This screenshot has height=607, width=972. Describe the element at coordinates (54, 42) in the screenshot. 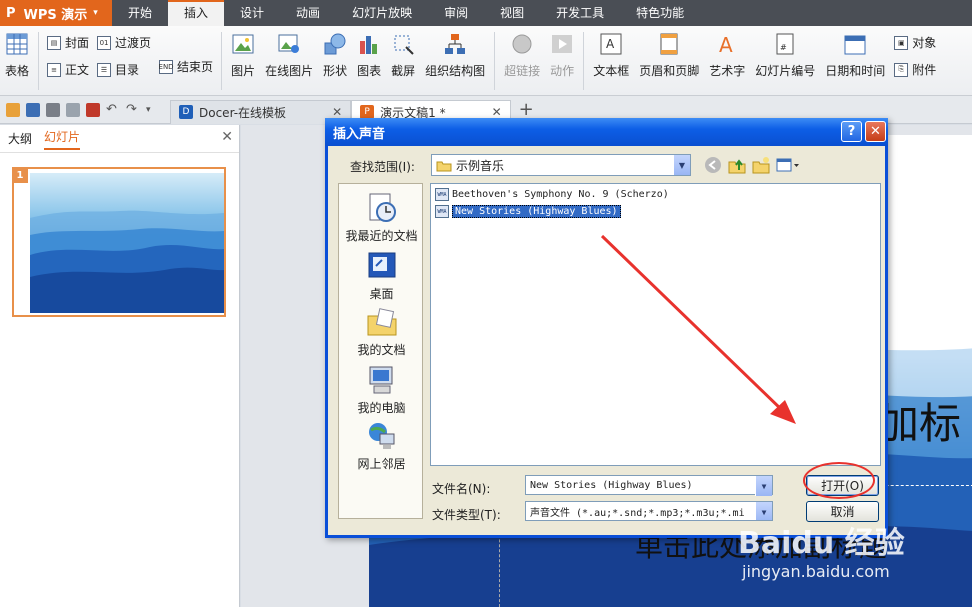

I see `cover-icon: ▤` at that location.